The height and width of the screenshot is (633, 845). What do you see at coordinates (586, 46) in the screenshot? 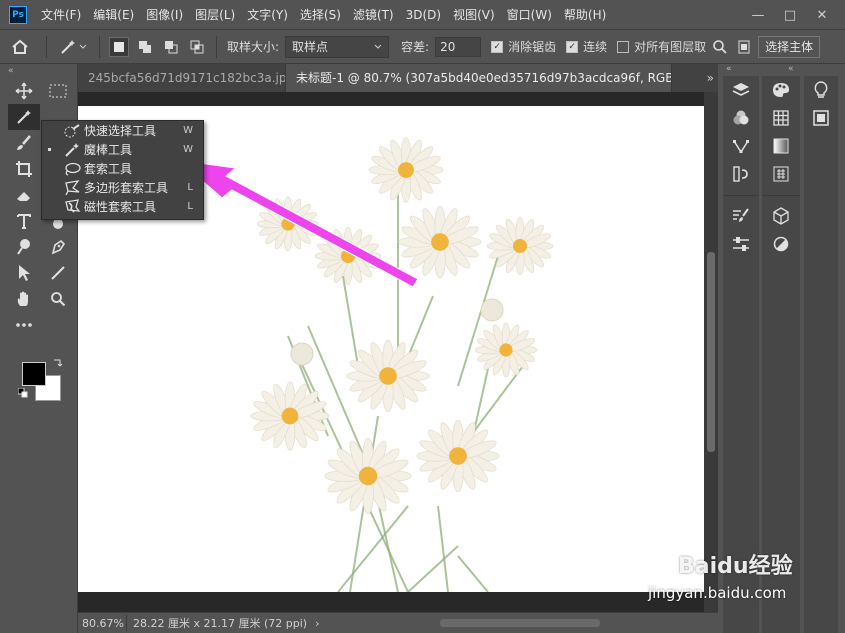
I see `contiguous-checkbox: ✓ 连续` at bounding box center [586, 46].